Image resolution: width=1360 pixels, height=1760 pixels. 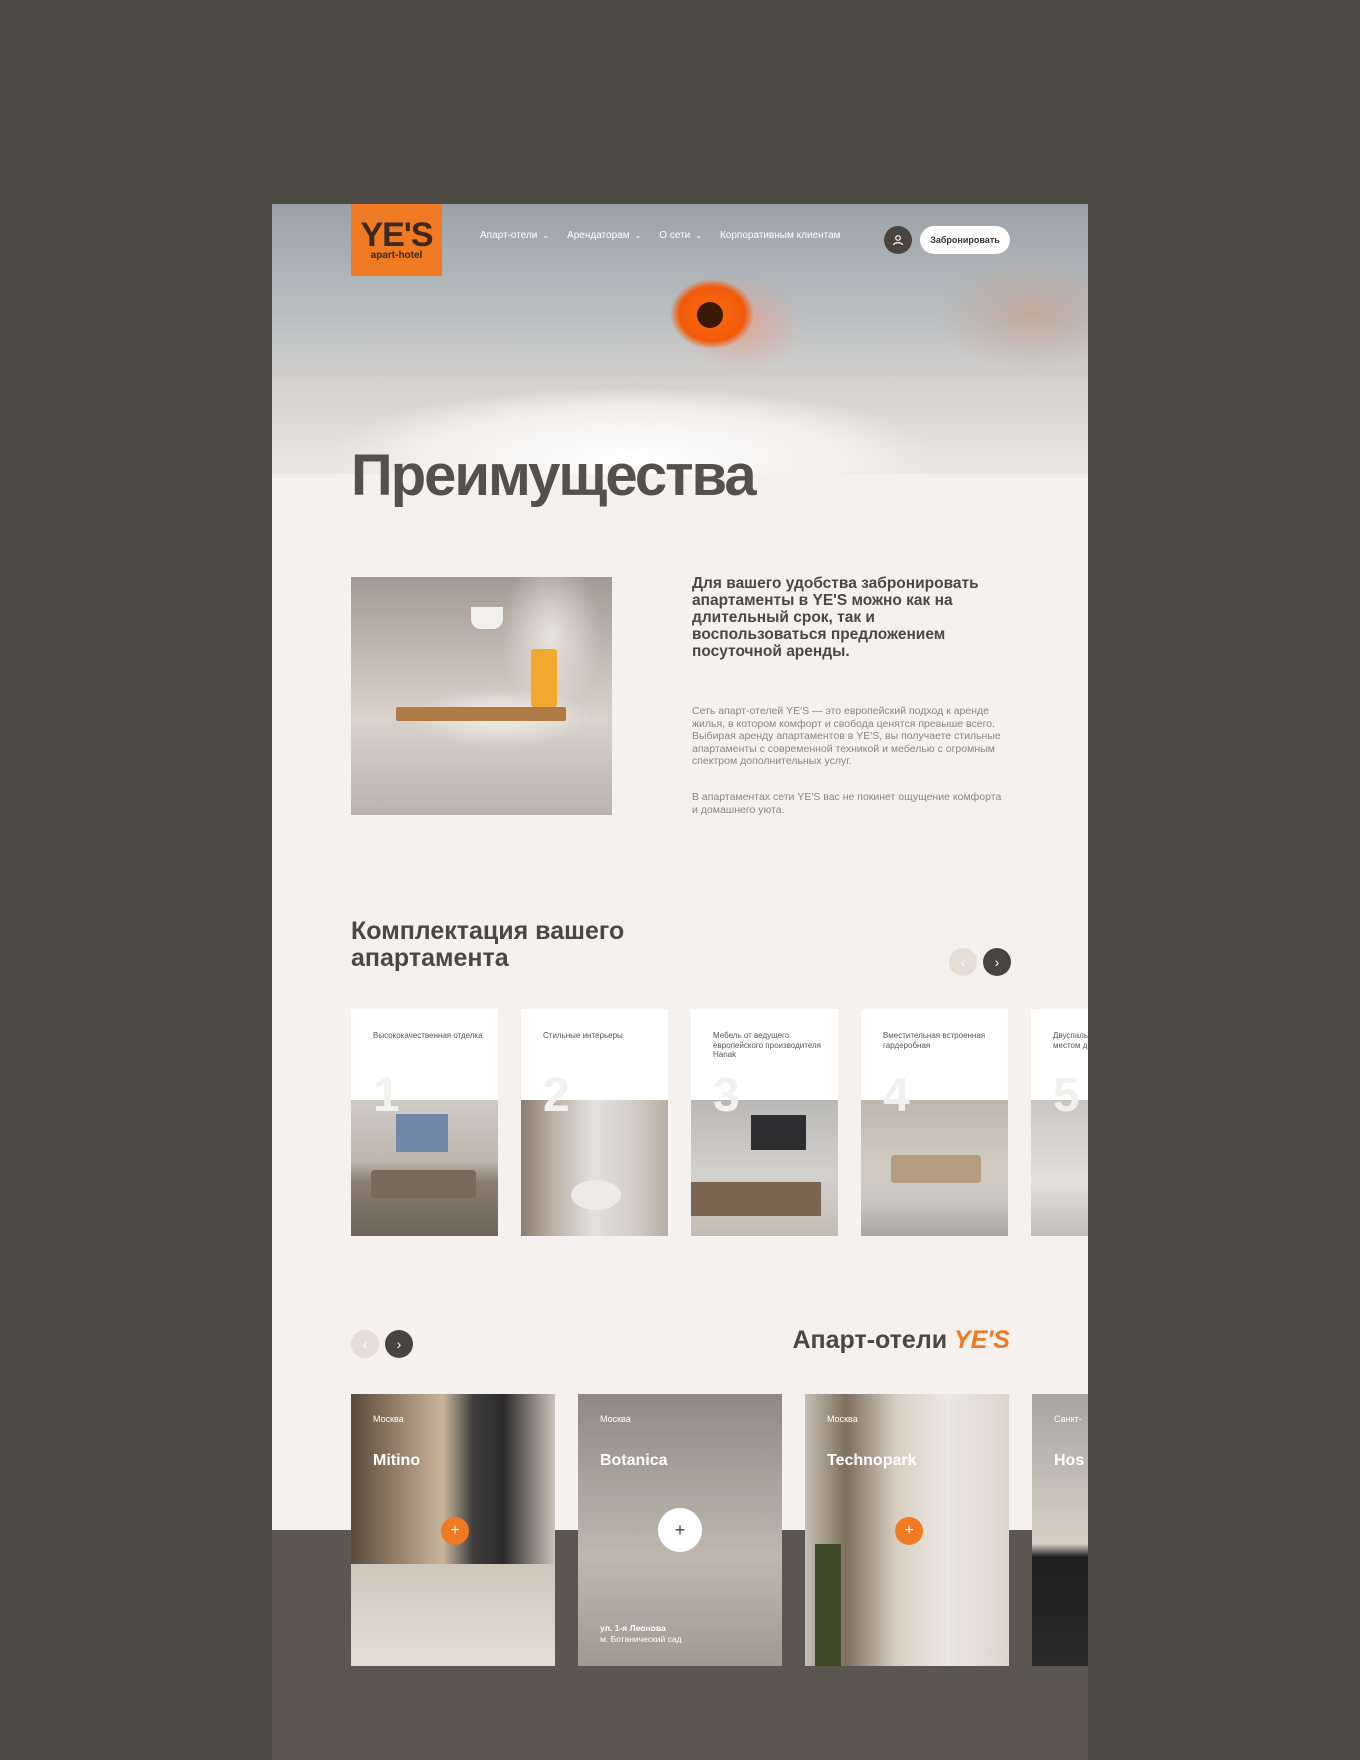 I want to click on nav-item-apart-hotels: Апарт-отели ⌄, so click(x=514, y=235).